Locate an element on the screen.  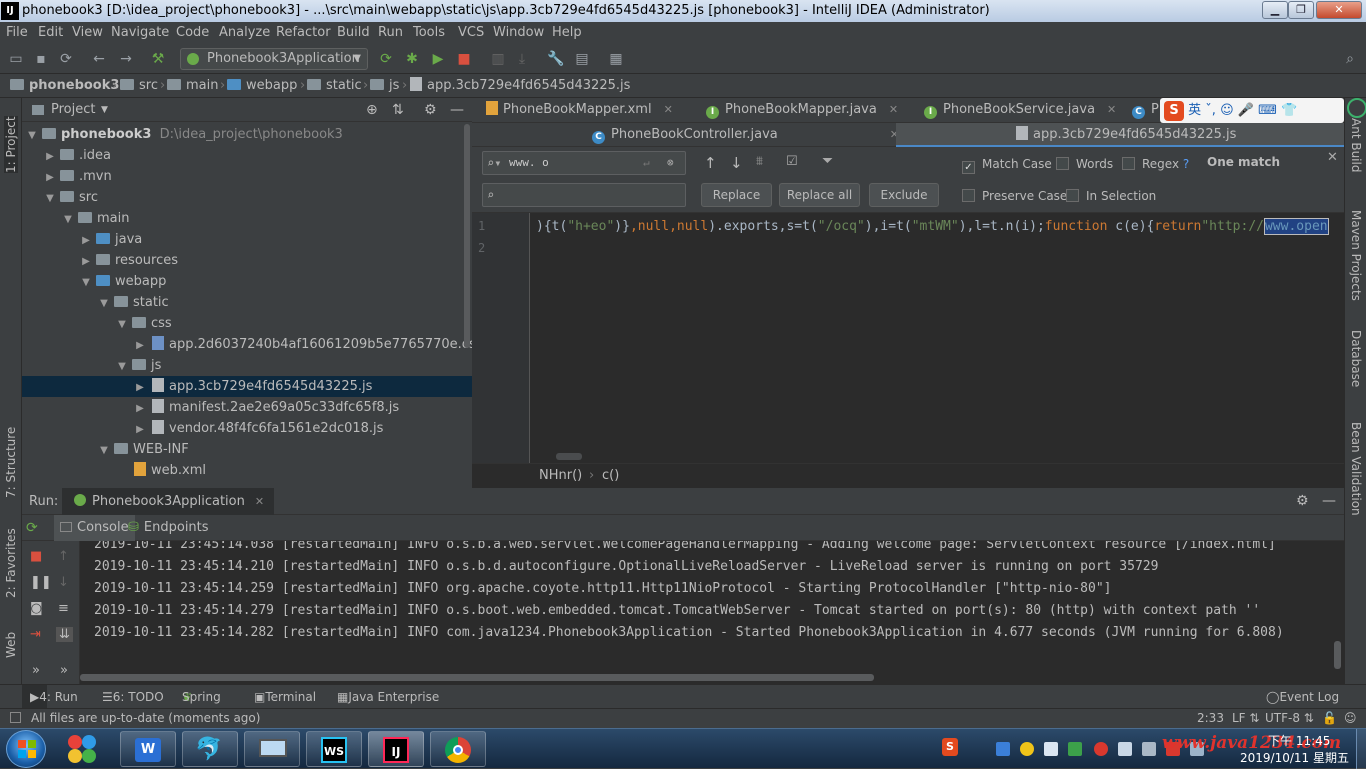
tray-shield-icon is located at coordinates (1075, 749).